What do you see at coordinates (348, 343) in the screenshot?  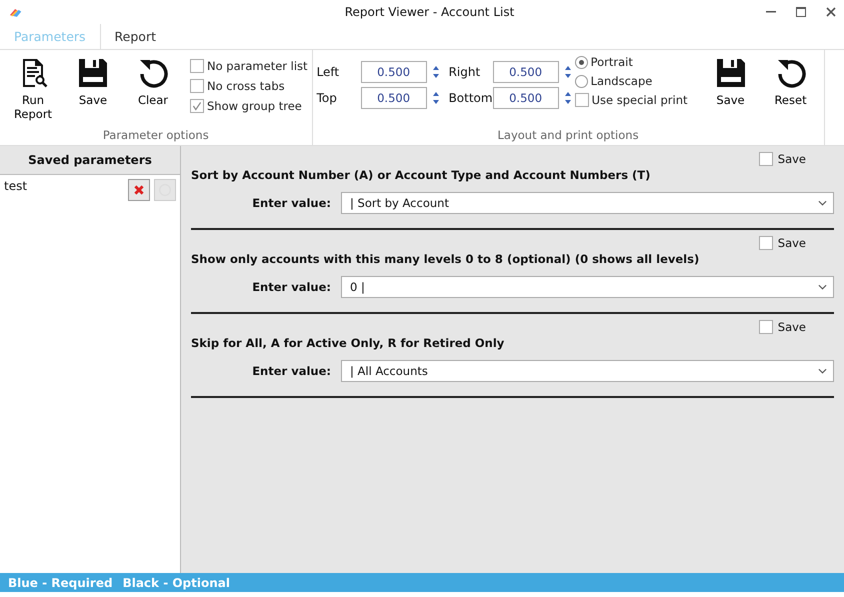 I see `parameter-prompt: Skip for All, A for Active Only, R for Retired Only` at bounding box center [348, 343].